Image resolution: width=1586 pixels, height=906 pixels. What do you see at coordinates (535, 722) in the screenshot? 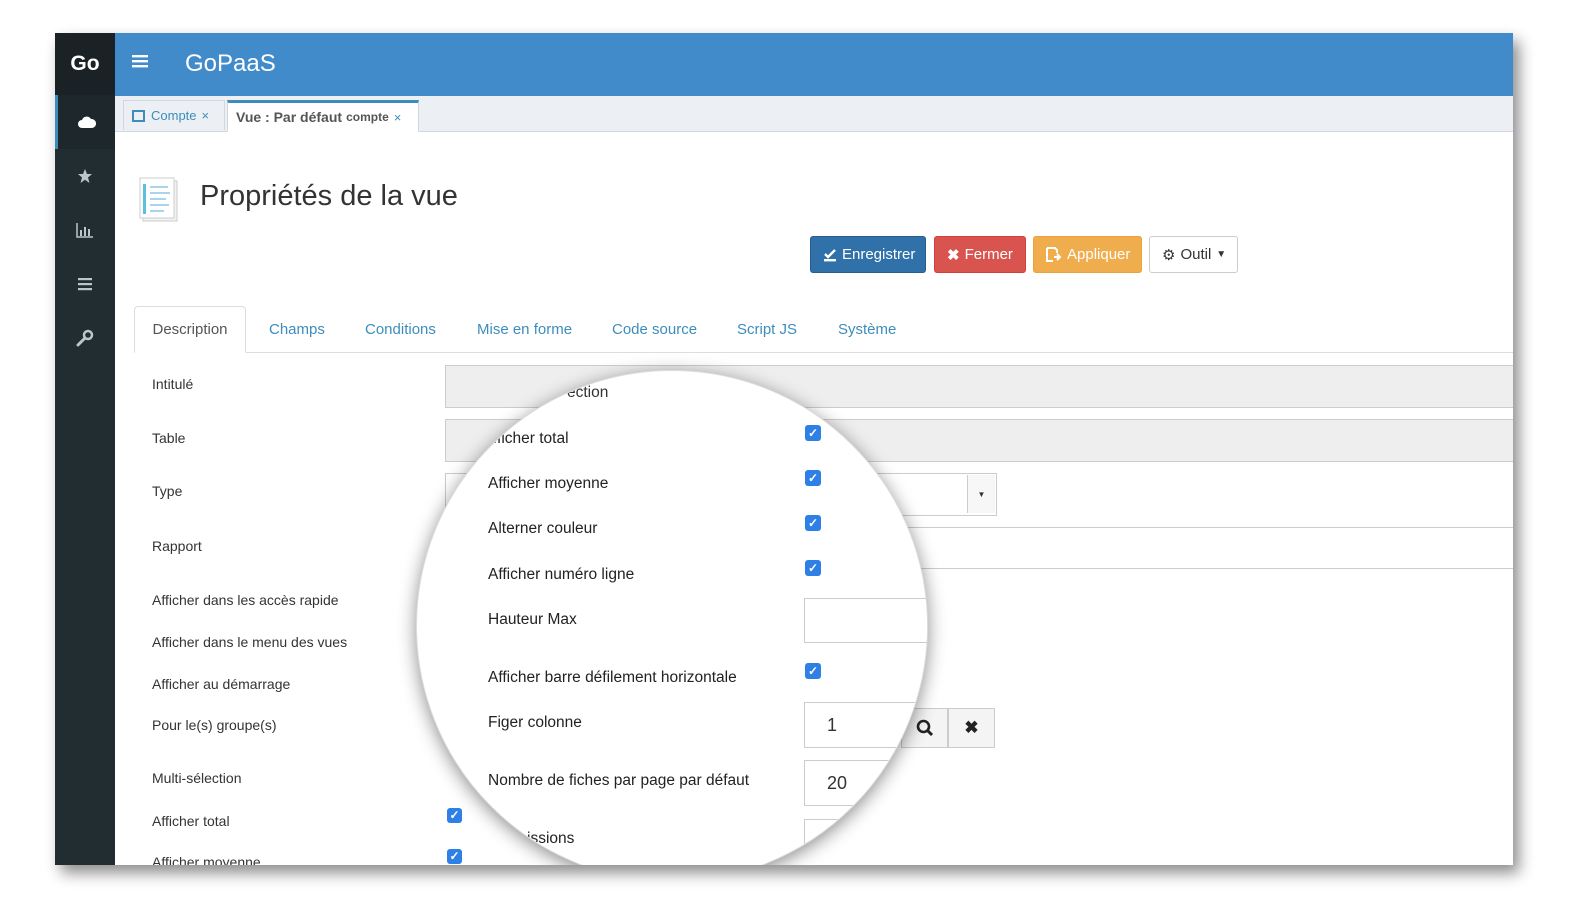
I see `lens-label-figer-colonne: Figer colonne` at bounding box center [535, 722].